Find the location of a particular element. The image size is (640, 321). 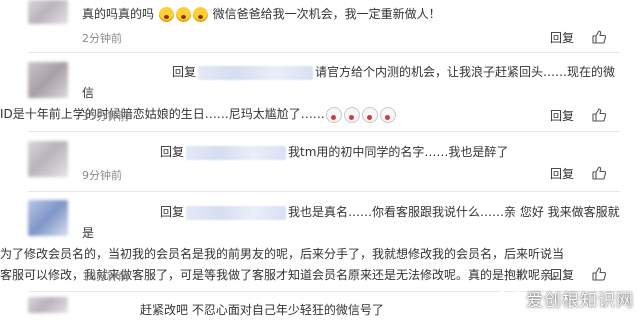

comment-text: 回复 我tm用的初中同学的名字……我也是醉了 is located at coordinates (351, 152).